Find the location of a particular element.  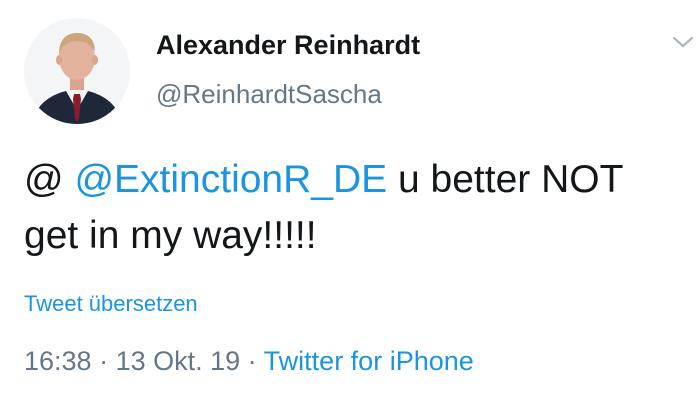

tweet-date: 13 Okt. 19 is located at coordinates (178, 361).